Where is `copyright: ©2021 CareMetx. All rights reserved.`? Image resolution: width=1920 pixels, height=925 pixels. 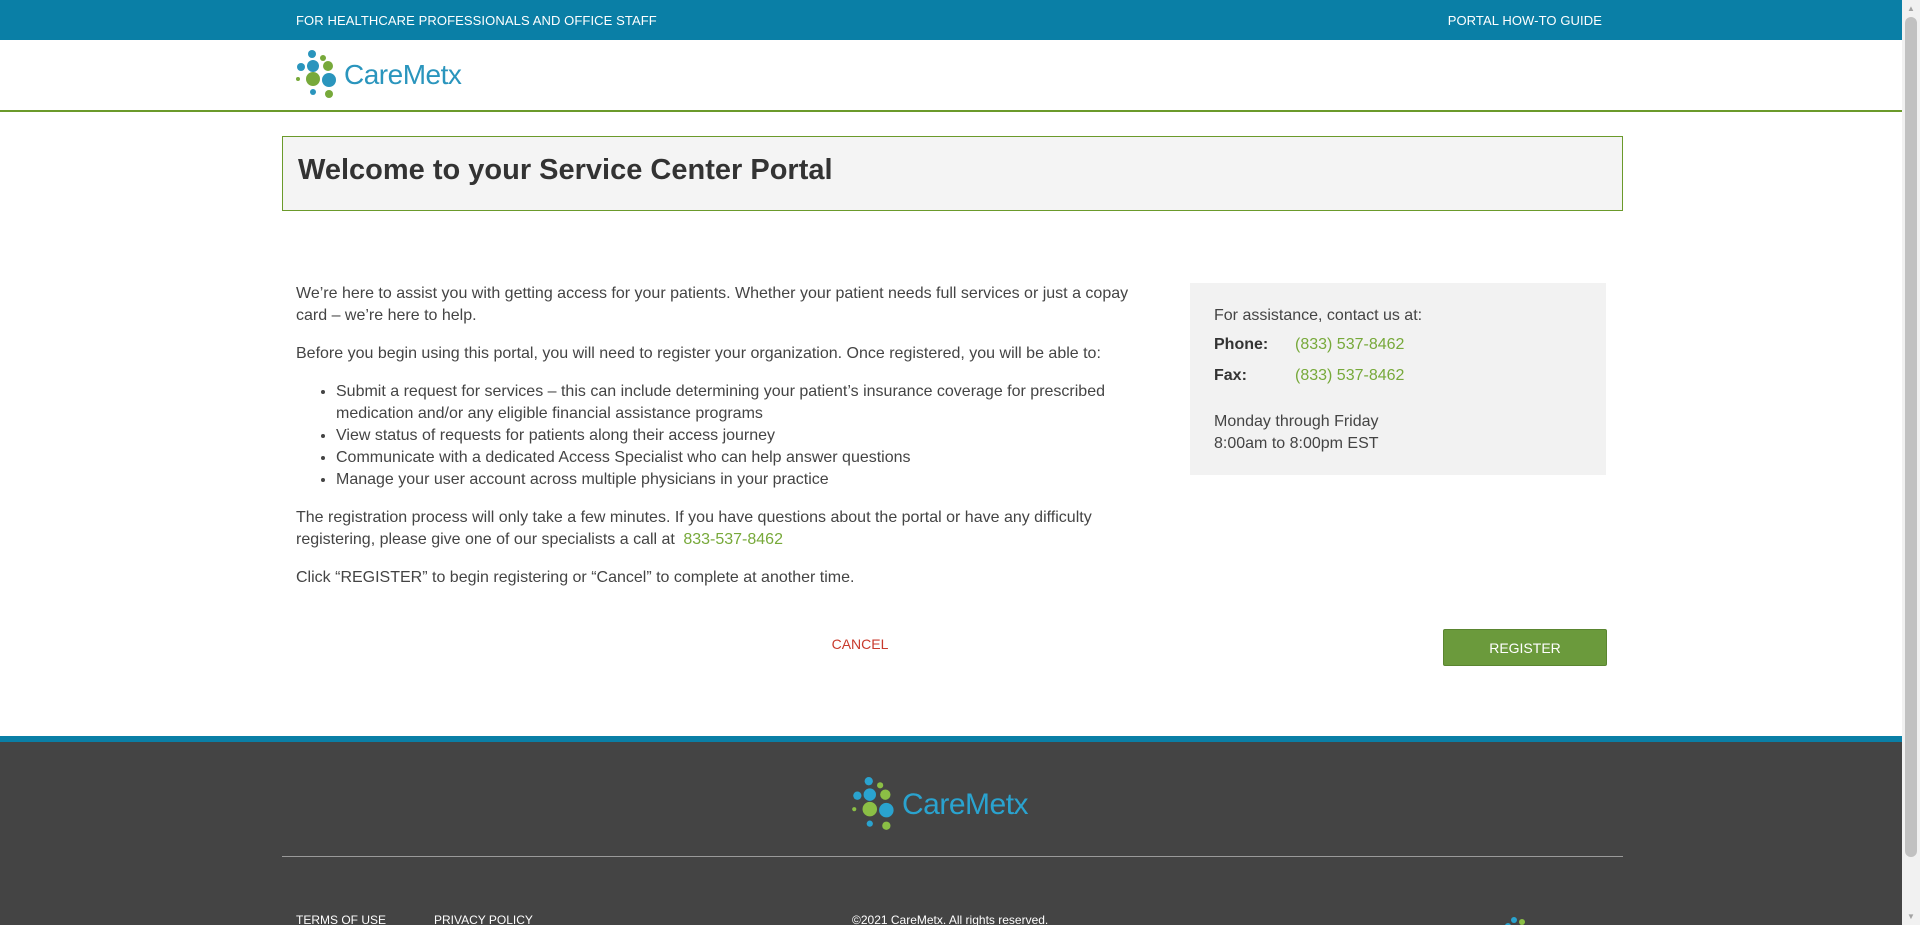 copyright: ©2021 CareMetx. All rights reserved. is located at coordinates (950, 919).